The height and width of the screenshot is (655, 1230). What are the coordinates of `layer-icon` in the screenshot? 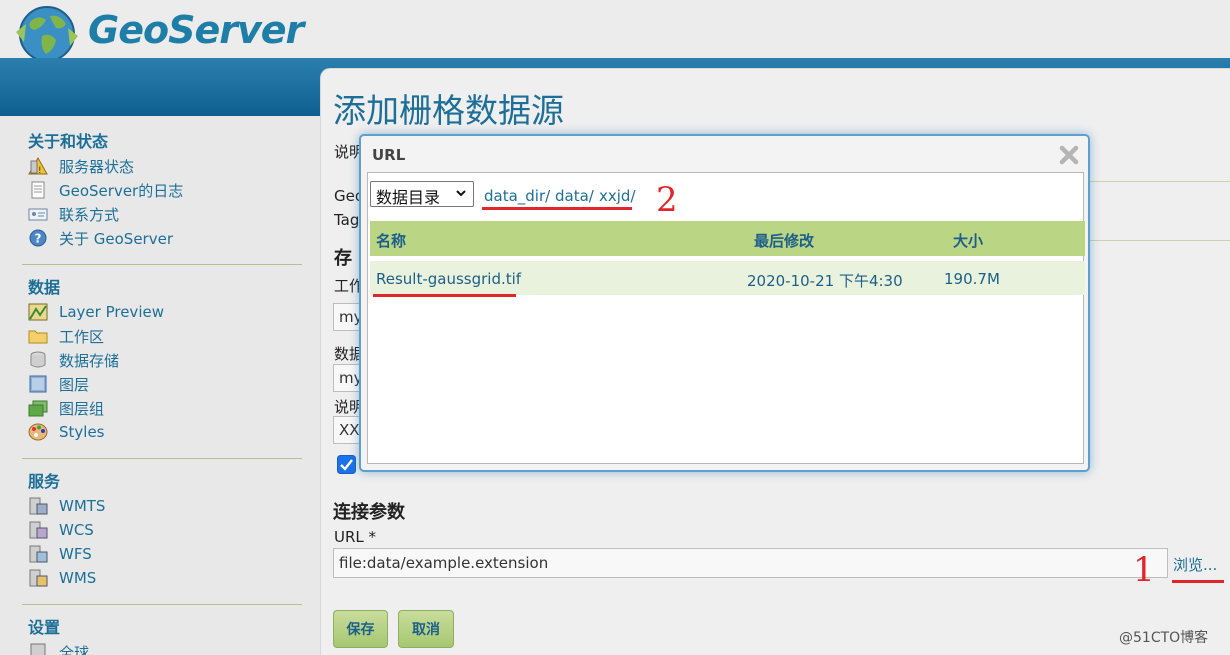 It's located at (38, 384).